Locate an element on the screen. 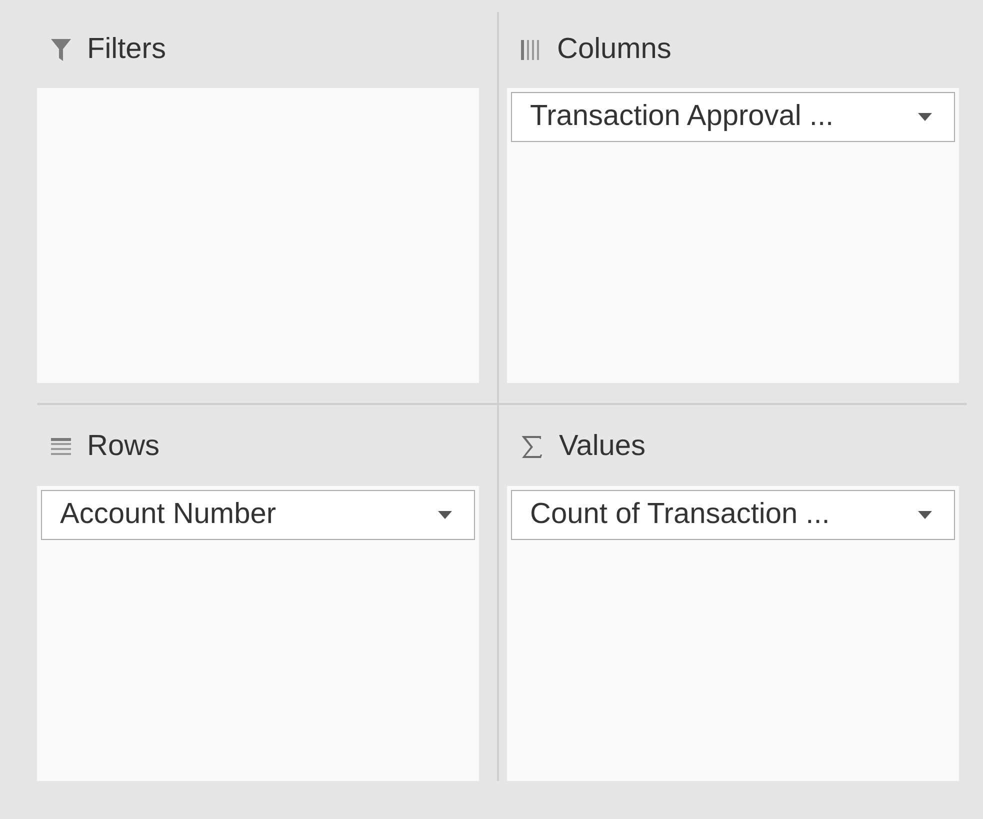 The height and width of the screenshot is (819, 983). area-title: Filters is located at coordinates (126, 50).